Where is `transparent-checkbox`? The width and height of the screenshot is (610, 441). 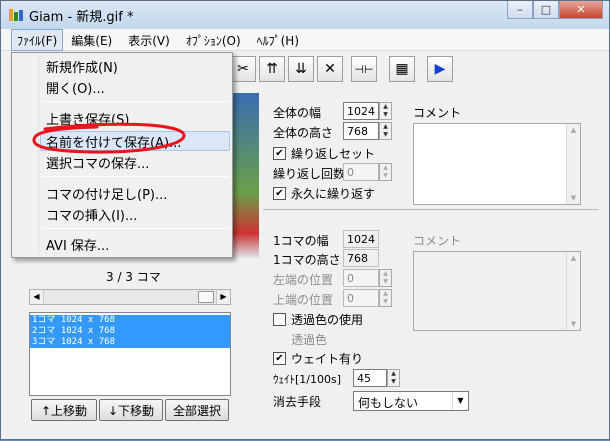
transparent-checkbox is located at coordinates (279, 319).